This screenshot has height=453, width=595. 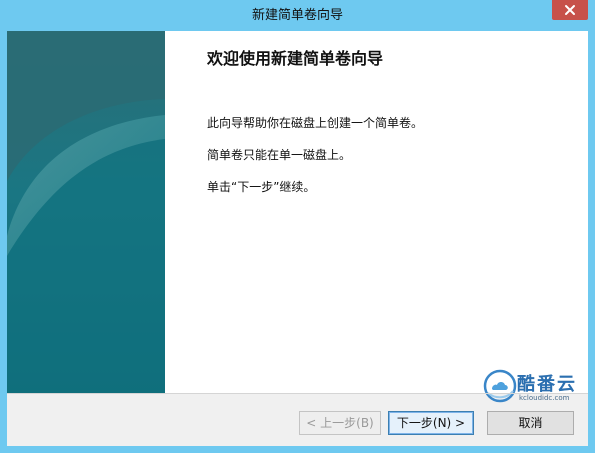 What do you see at coordinates (431, 423) in the screenshot?
I see `next-button: 下一步(N) >` at bounding box center [431, 423].